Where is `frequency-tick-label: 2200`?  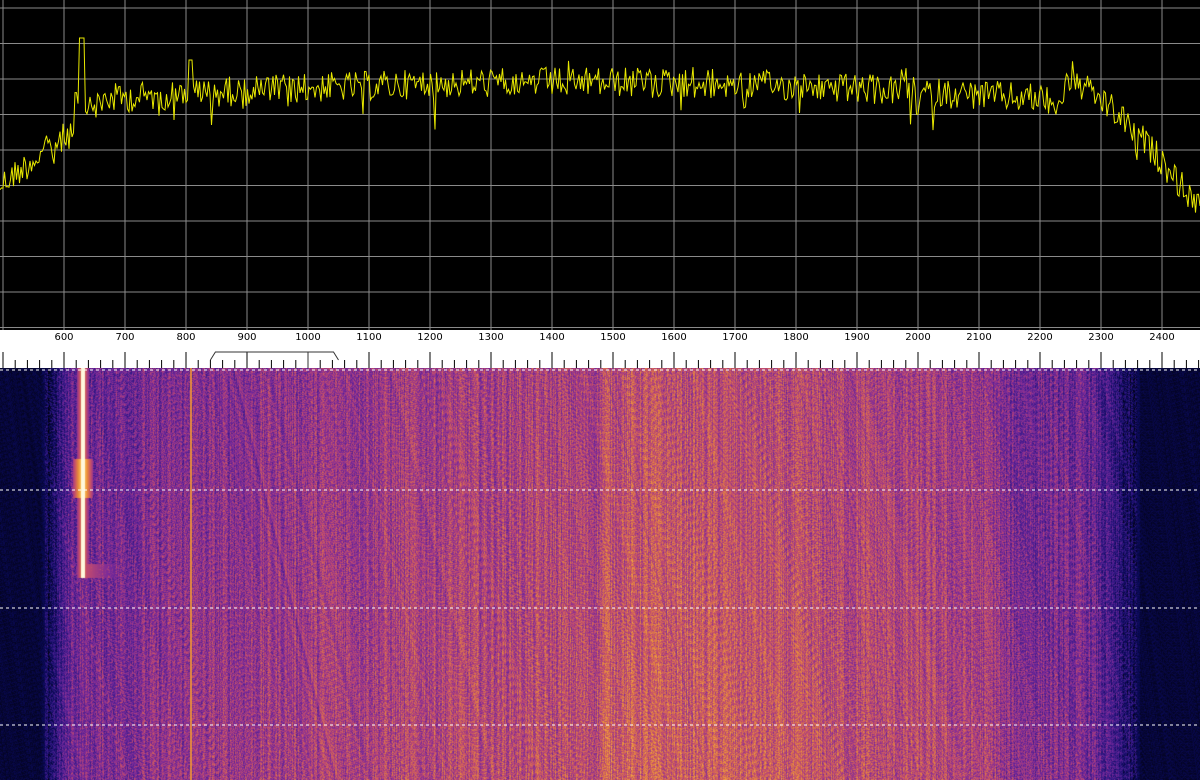 frequency-tick-label: 2200 is located at coordinates (1039, 337).